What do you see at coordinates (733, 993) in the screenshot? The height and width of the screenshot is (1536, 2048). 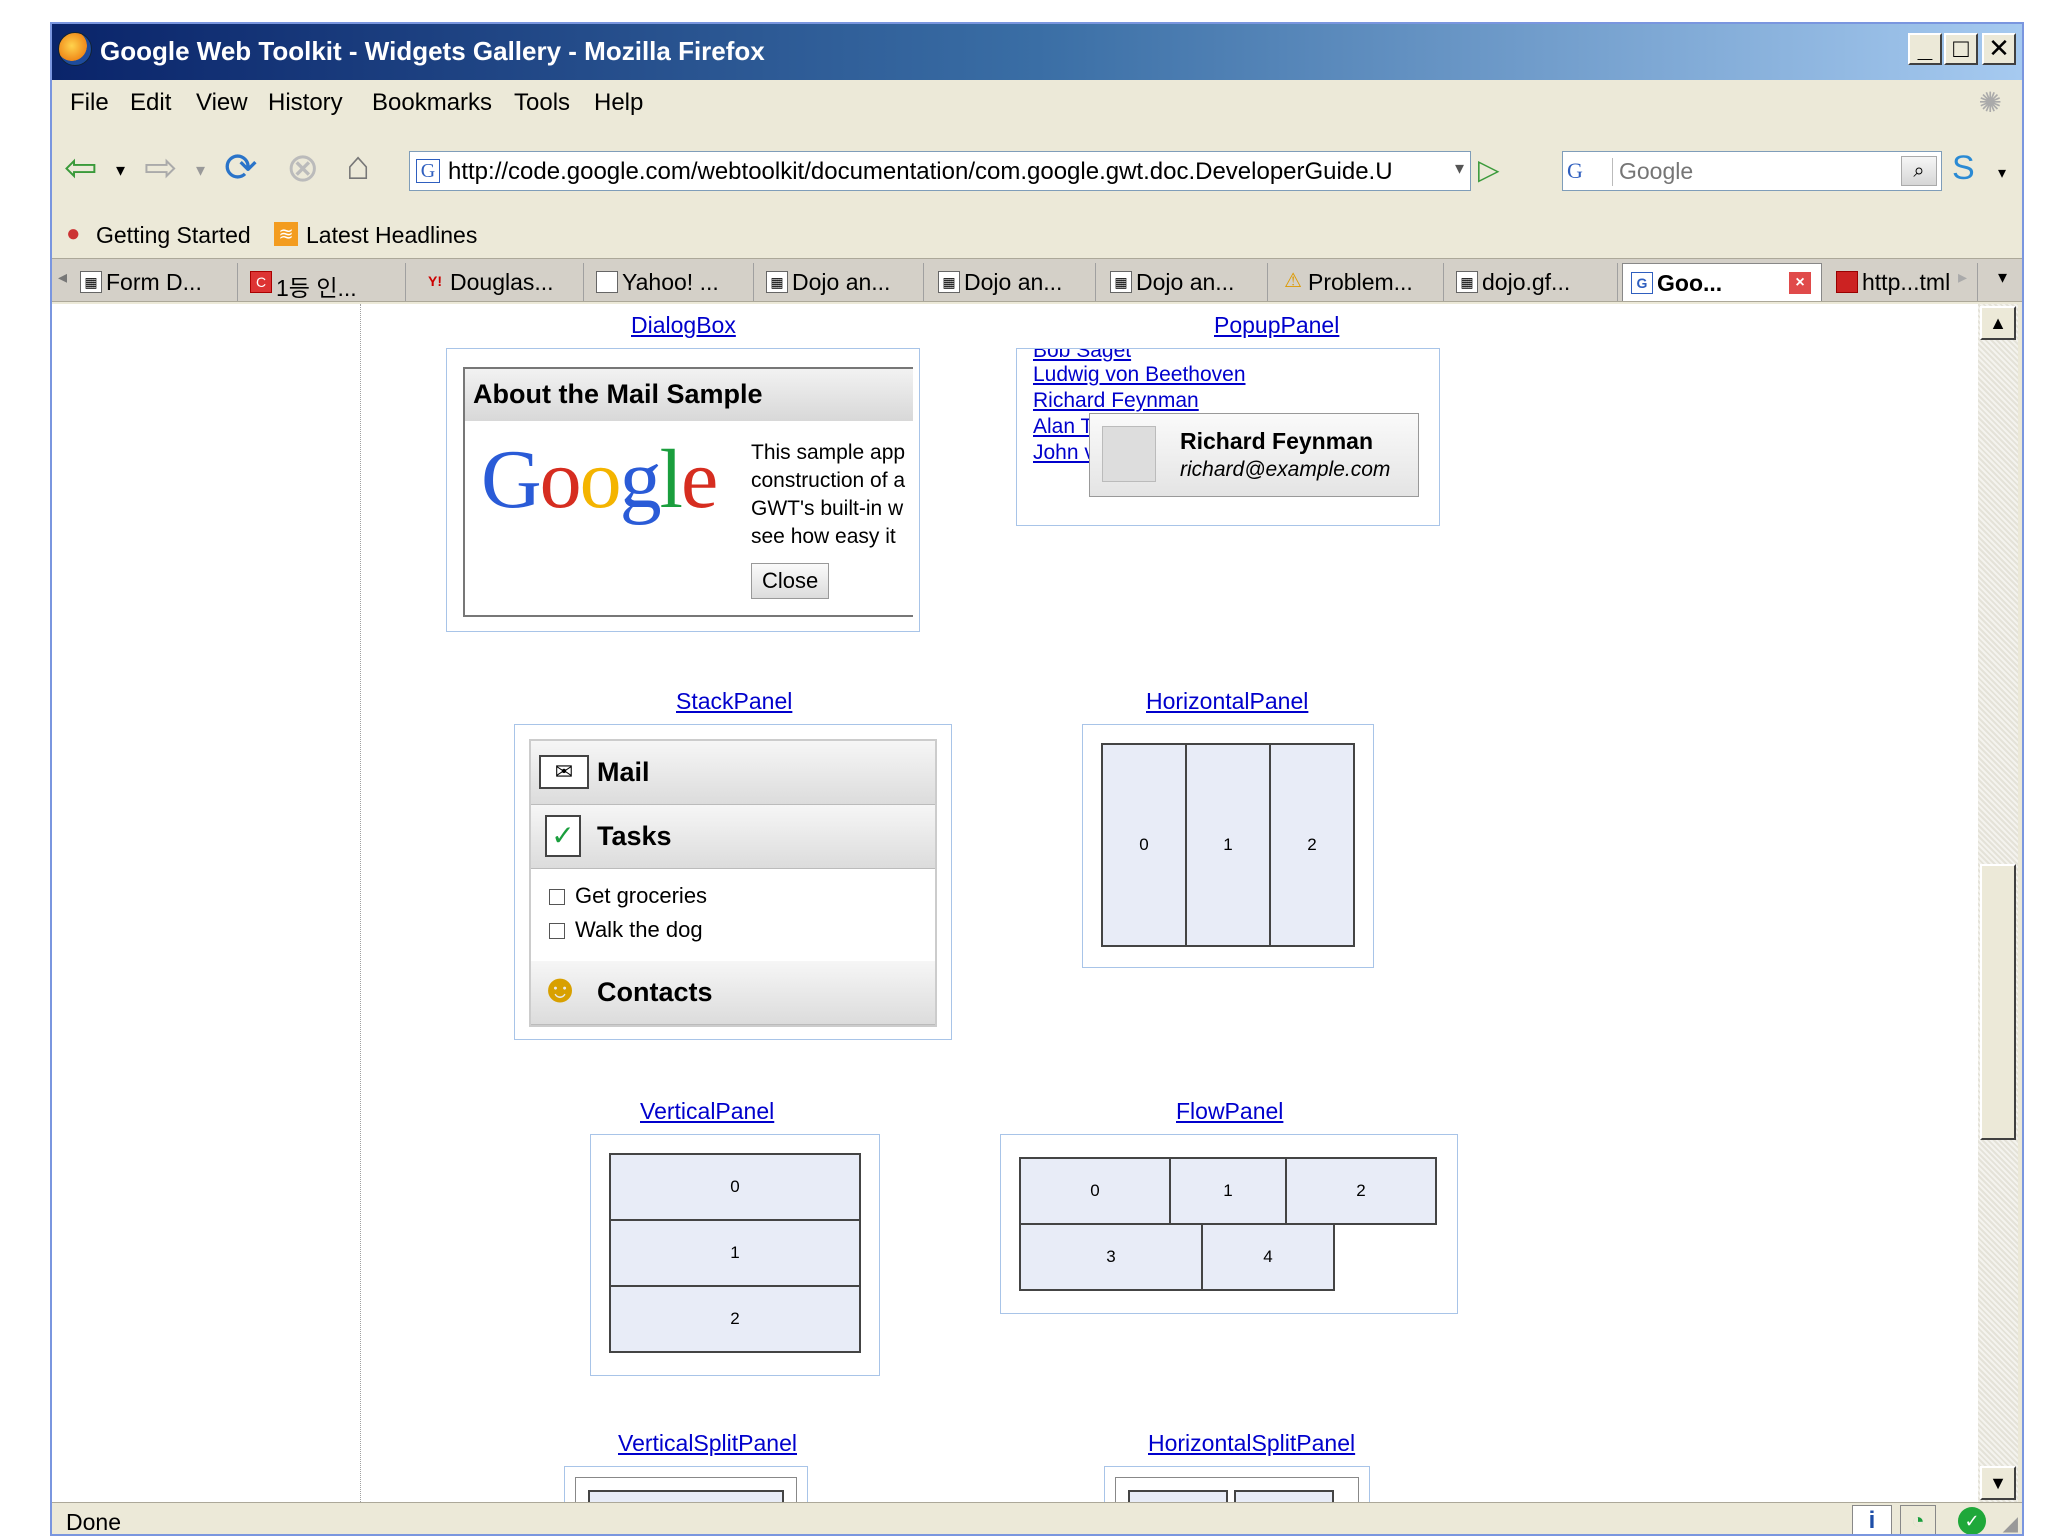 I see `stack-header-contacts: ☻ Contacts` at bounding box center [733, 993].